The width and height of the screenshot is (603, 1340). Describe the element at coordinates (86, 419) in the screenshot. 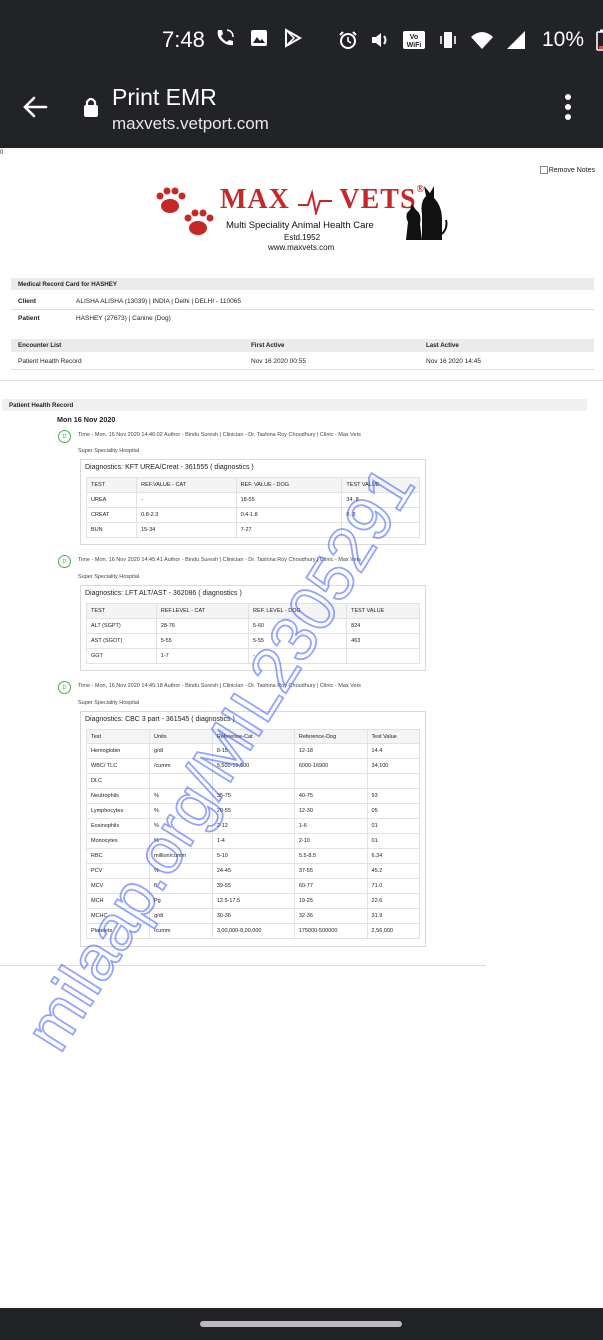

I see `encounter-date: Mon 16 Nov 2020` at that location.